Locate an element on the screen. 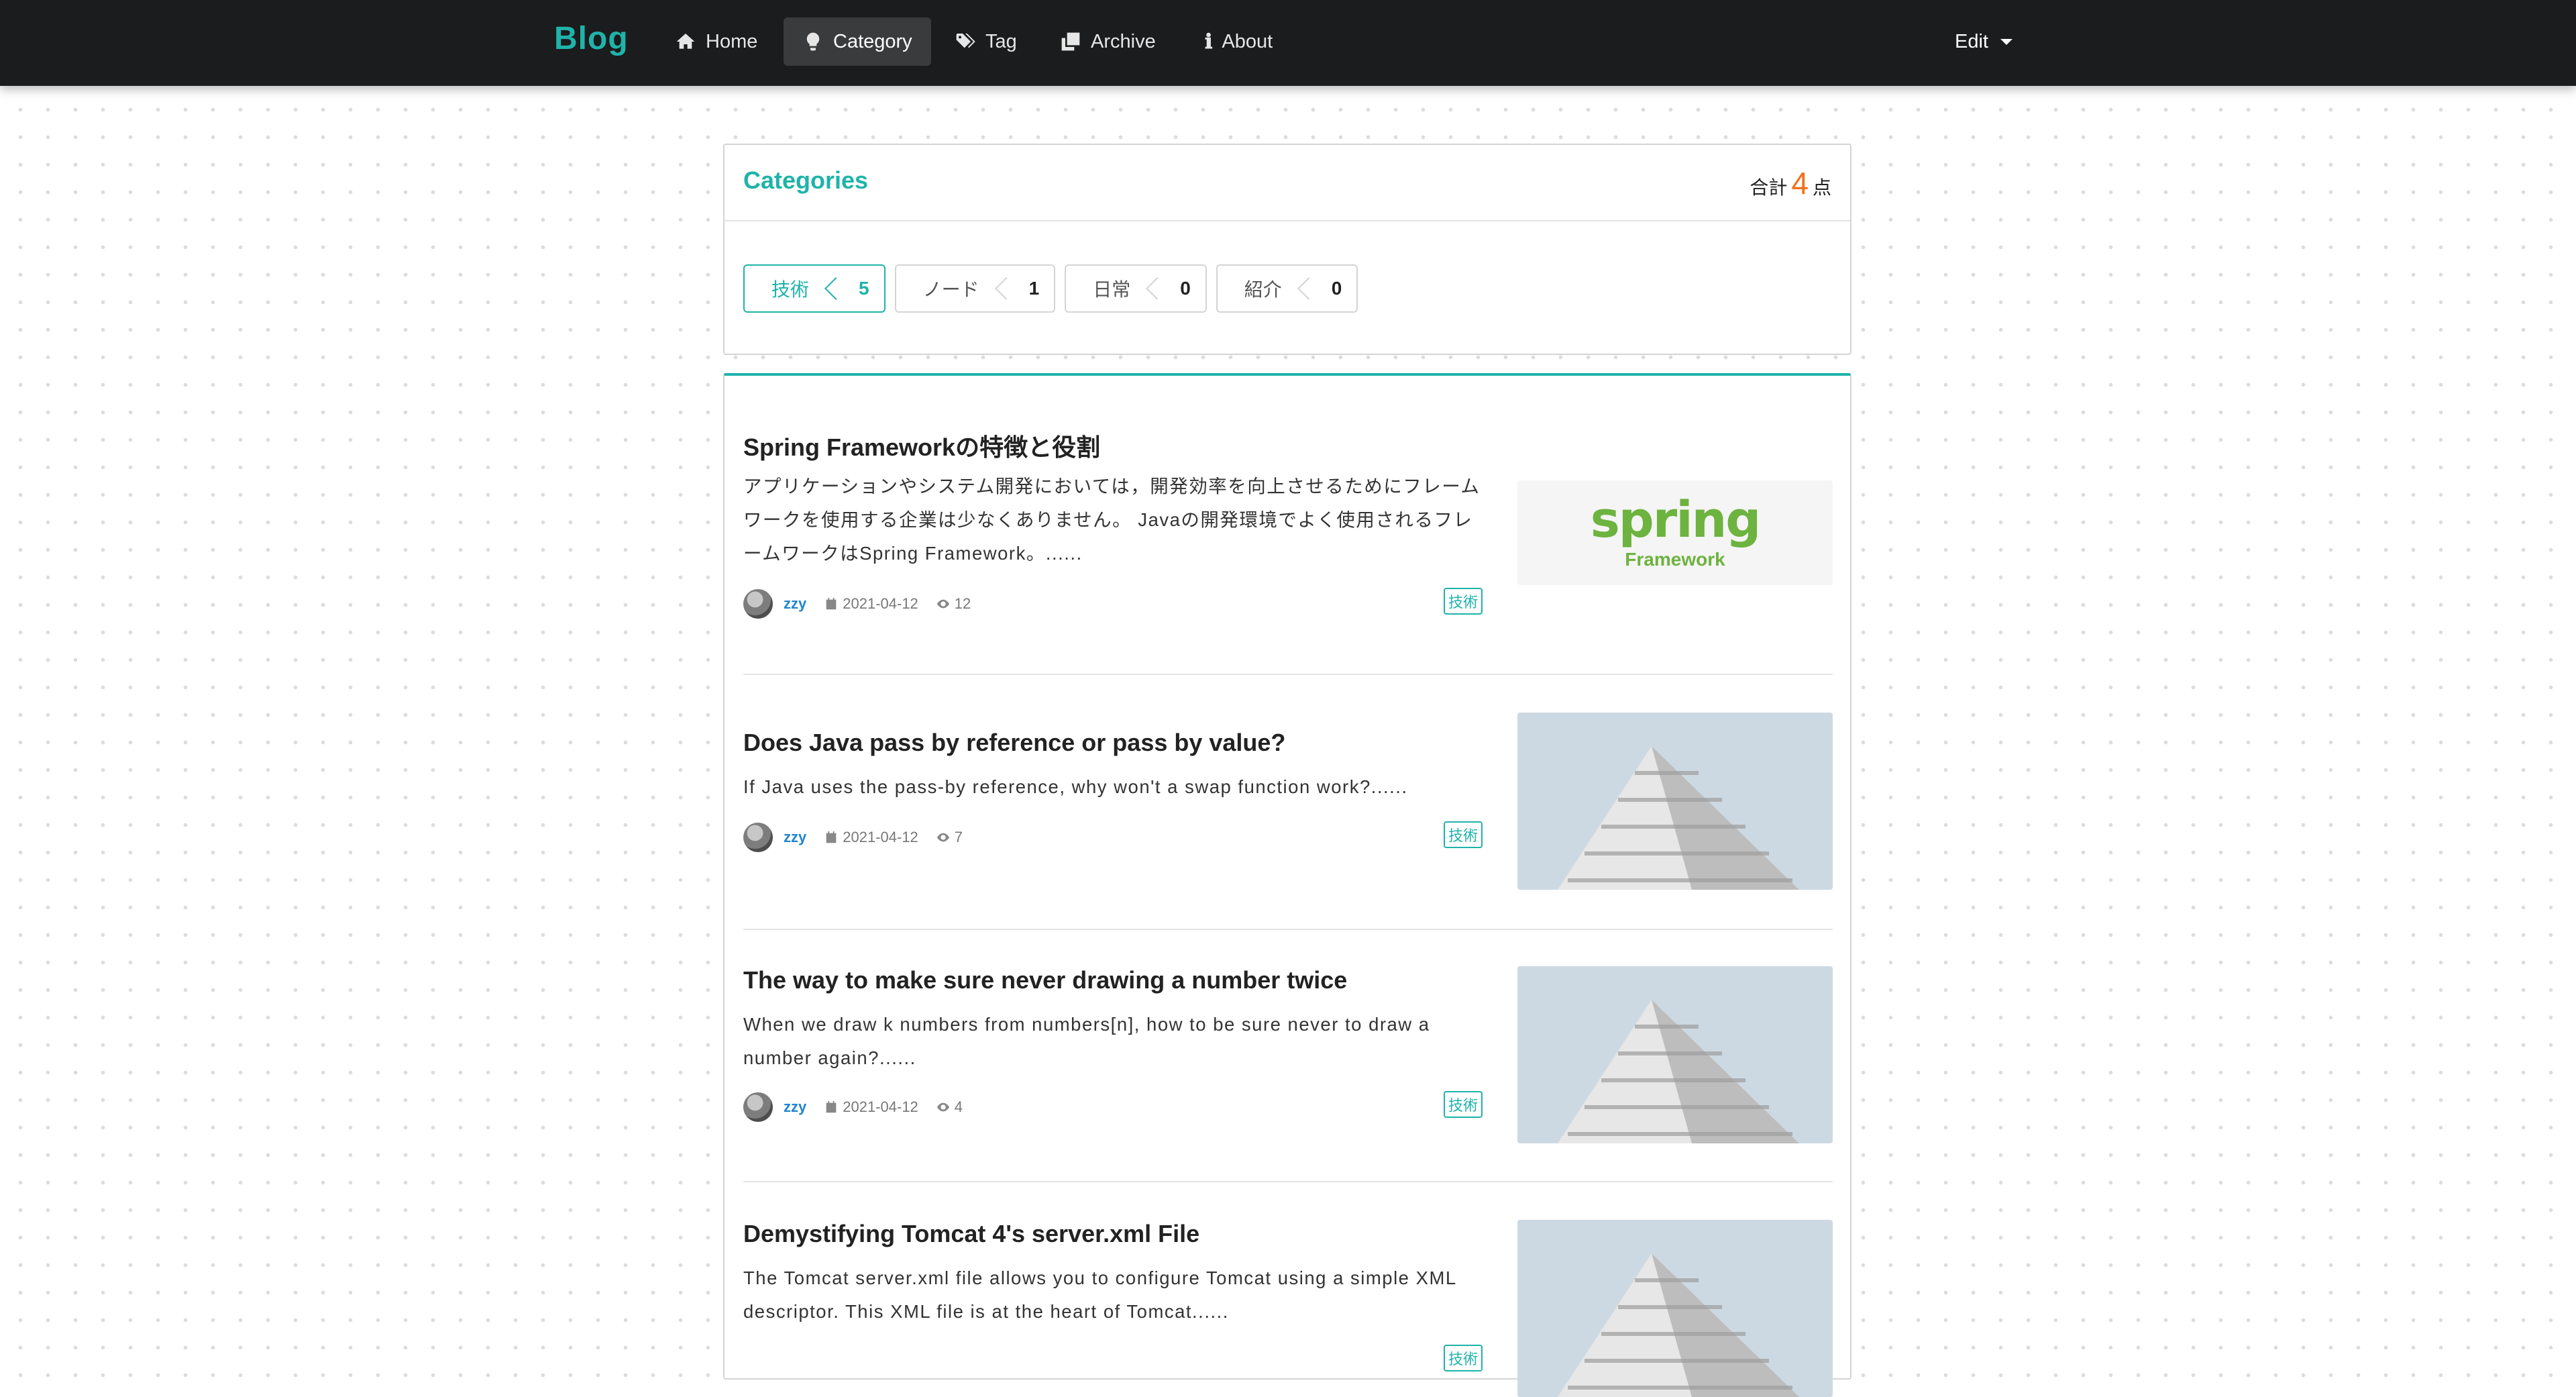  edit-dropdown: Edit is located at coordinates (1983, 42).